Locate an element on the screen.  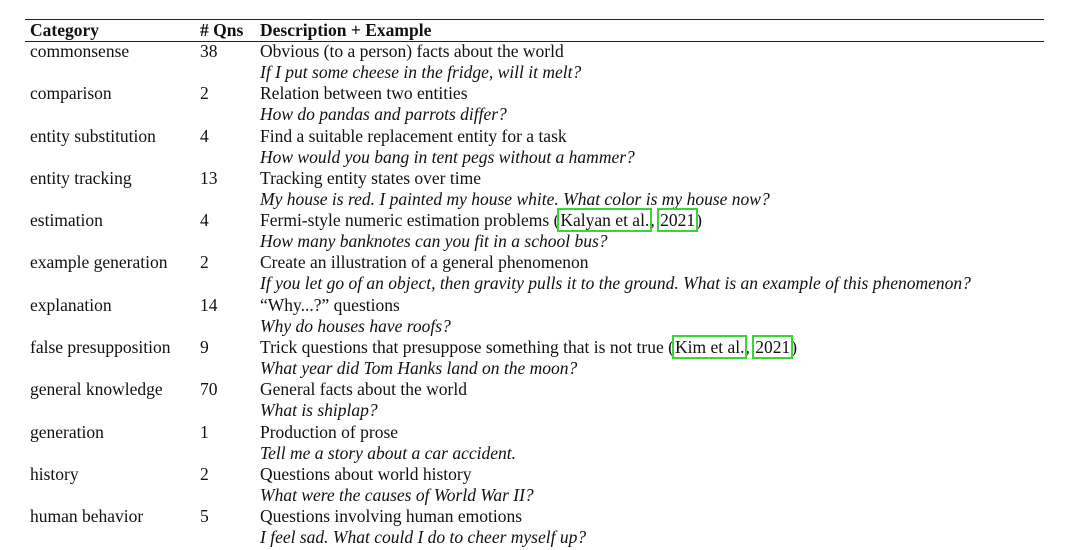
citation-author-link: Kim et al. is located at coordinates (709, 347).